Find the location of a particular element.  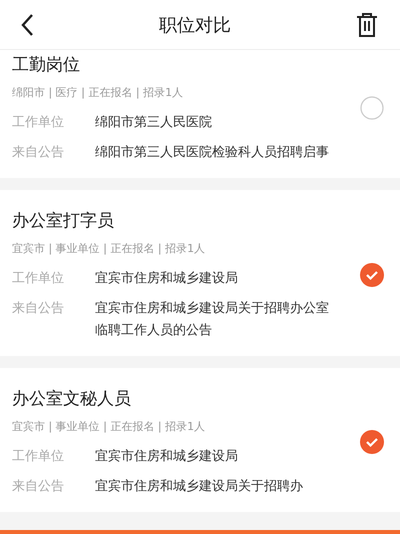

trash-icon is located at coordinates (367, 25).